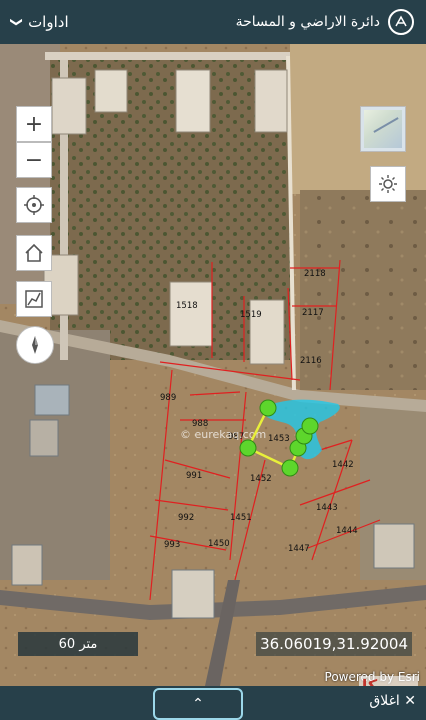  Describe the element at coordinates (251, 315) in the screenshot. I see `parcel-label: 1519` at that location.